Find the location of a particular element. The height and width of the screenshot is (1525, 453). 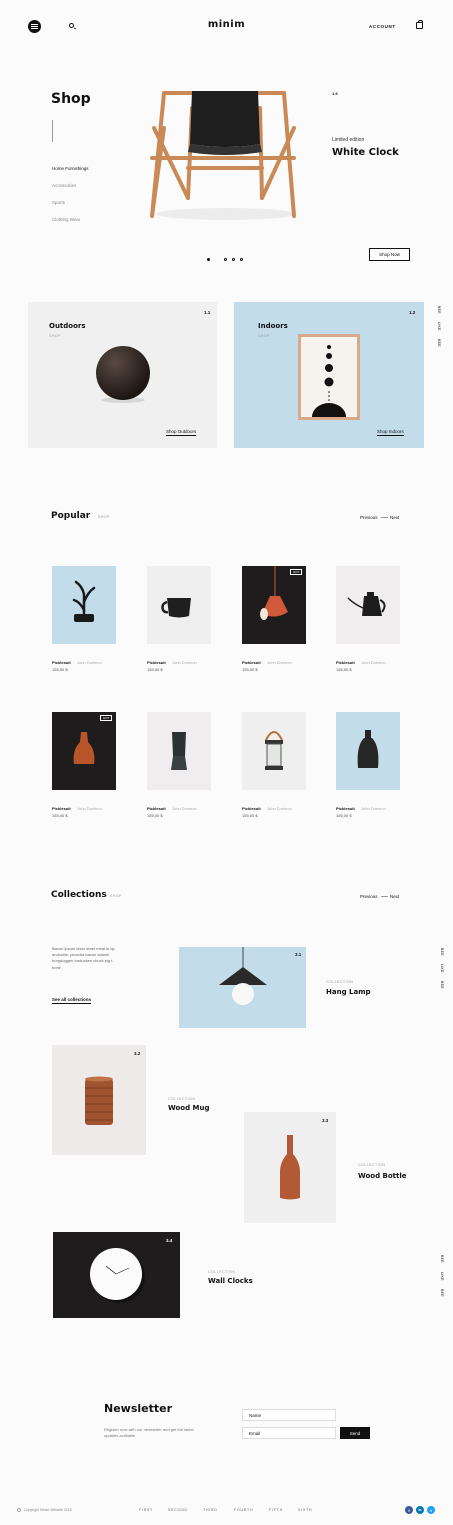

footer-link: FIFTH is located at coordinates (276, 1510).